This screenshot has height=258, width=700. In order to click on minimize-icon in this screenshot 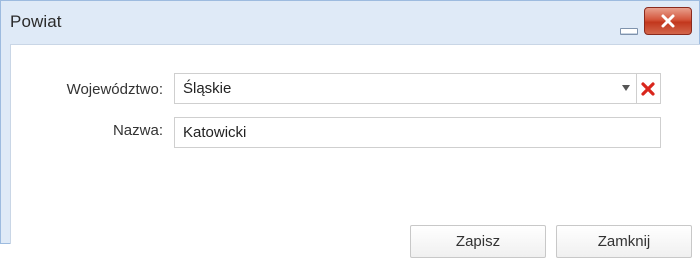, I will do `click(629, 31)`.